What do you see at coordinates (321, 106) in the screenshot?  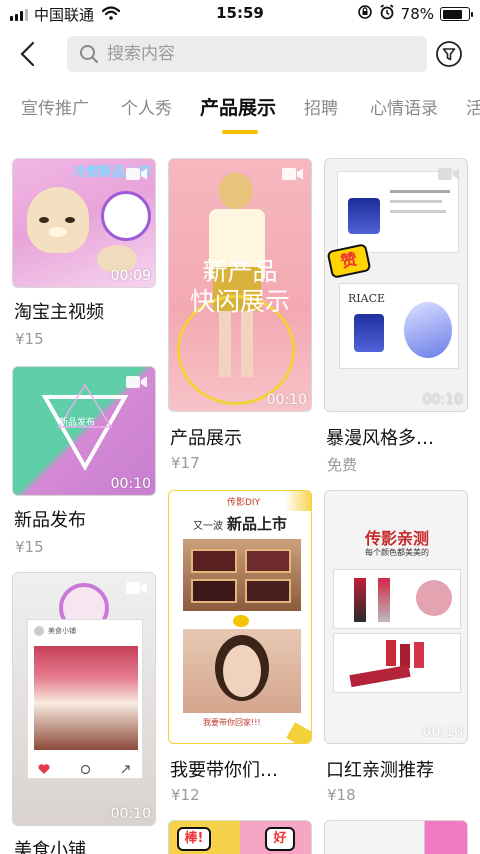 I see `tab-recruitment: 招聘` at bounding box center [321, 106].